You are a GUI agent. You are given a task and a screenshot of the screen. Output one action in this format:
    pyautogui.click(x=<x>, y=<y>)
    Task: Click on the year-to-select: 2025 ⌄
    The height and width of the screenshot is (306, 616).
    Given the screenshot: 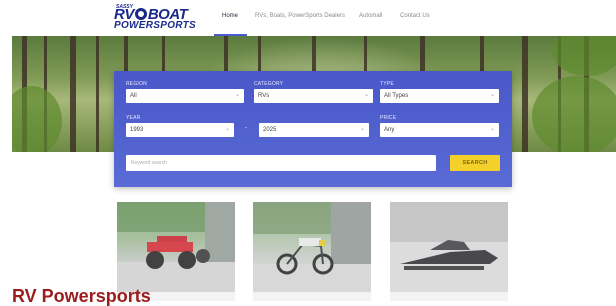 What is the action you would take?
    pyautogui.click(x=314, y=130)
    